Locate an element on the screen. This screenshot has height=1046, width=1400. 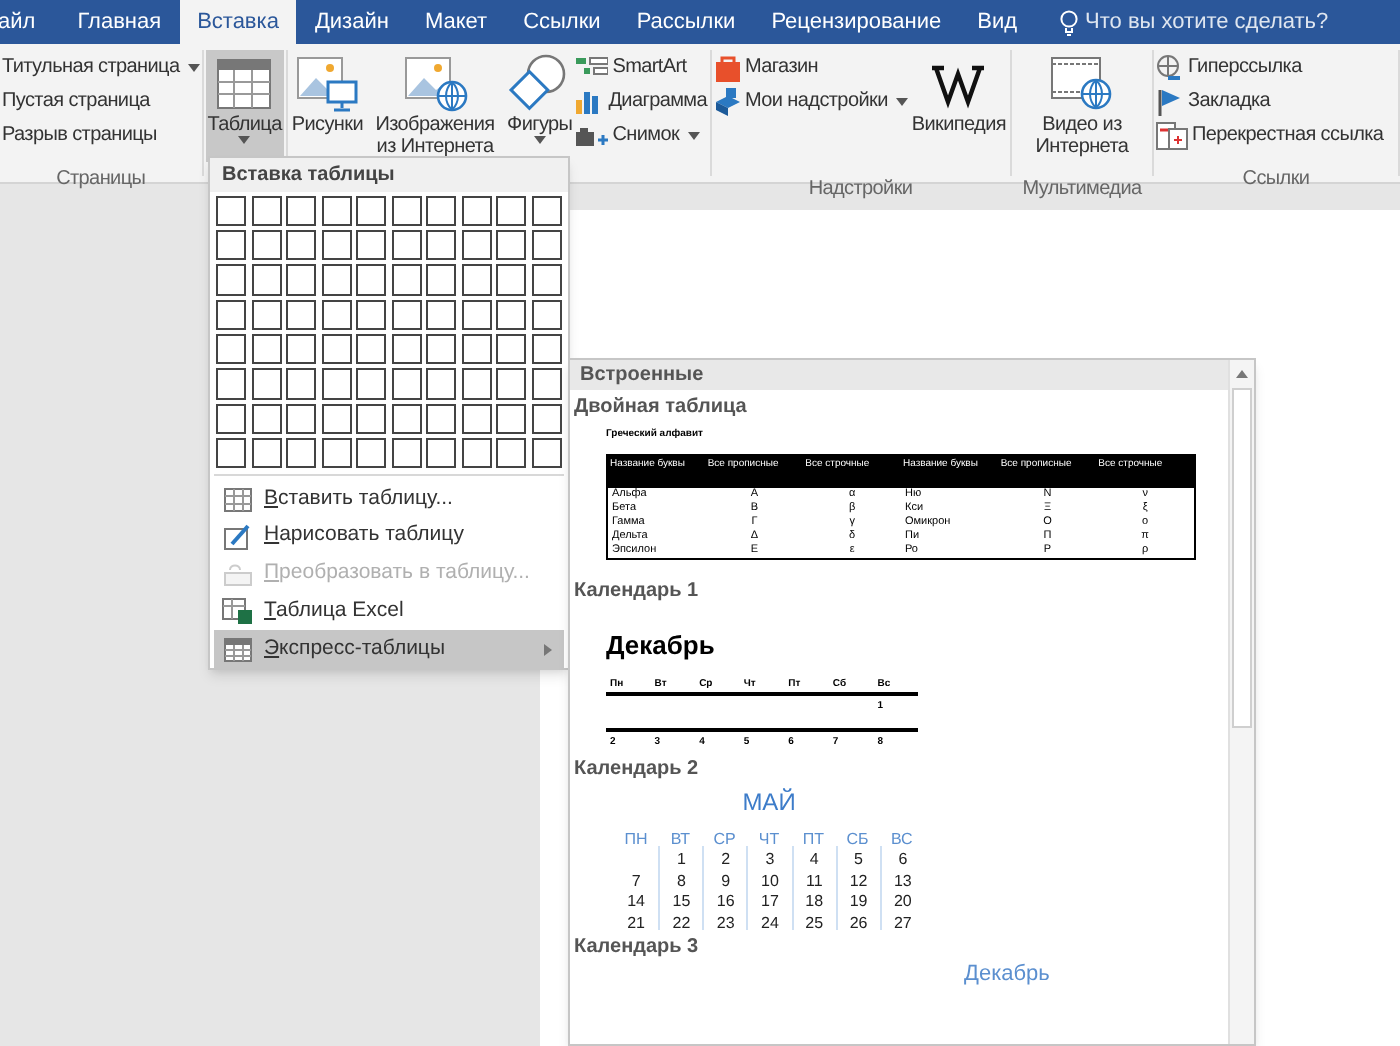
section-title: Двойная таблица is located at coordinates (661, 408).